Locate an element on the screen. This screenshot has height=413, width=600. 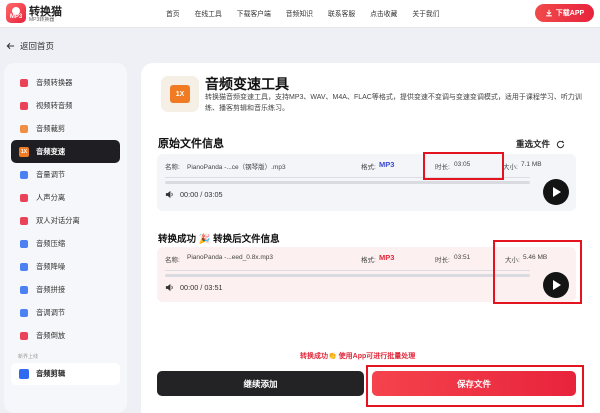
refresh-icon is located at coordinates (560, 144).